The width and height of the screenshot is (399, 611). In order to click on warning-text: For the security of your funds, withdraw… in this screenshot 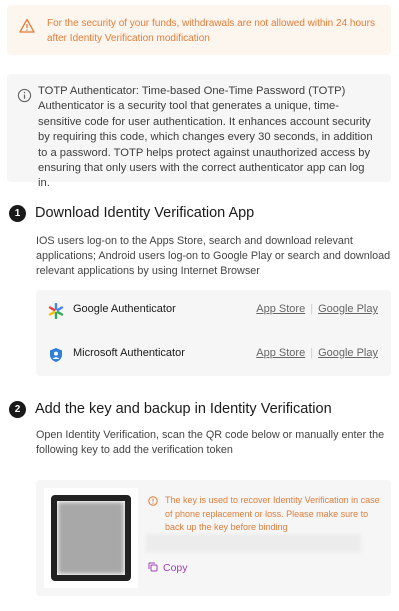, I will do `click(211, 31)`.